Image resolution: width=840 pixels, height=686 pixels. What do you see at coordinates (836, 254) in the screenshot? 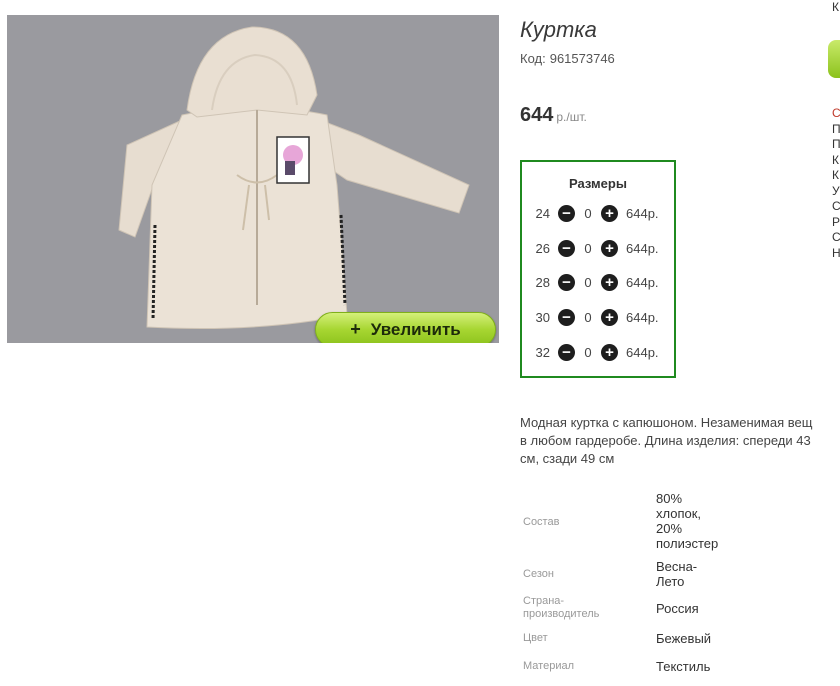
I see `cutoff-item: Н` at bounding box center [836, 254].